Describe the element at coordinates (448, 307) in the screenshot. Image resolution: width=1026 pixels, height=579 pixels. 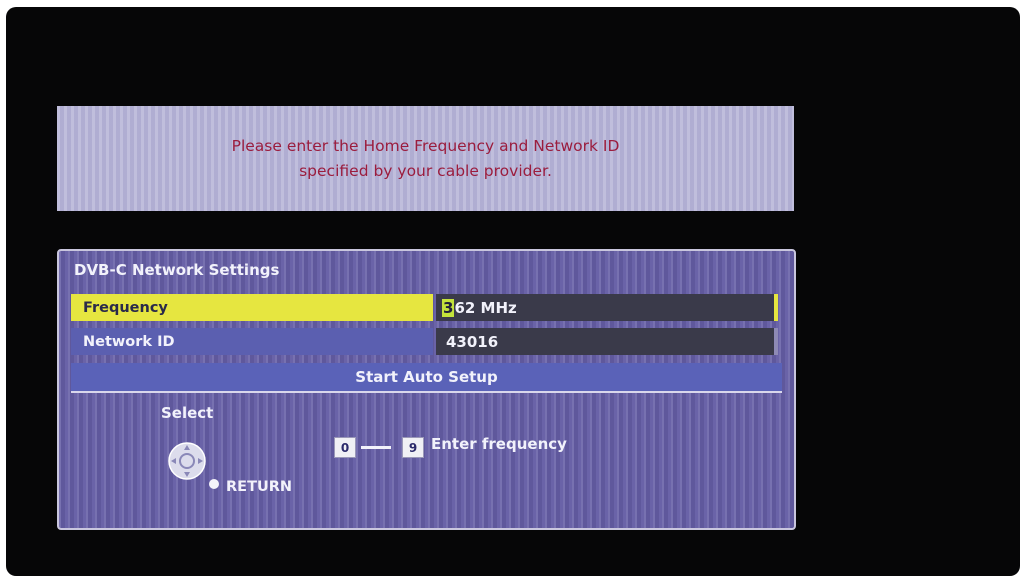
I see `frequency-cursor-digit: 3` at that location.